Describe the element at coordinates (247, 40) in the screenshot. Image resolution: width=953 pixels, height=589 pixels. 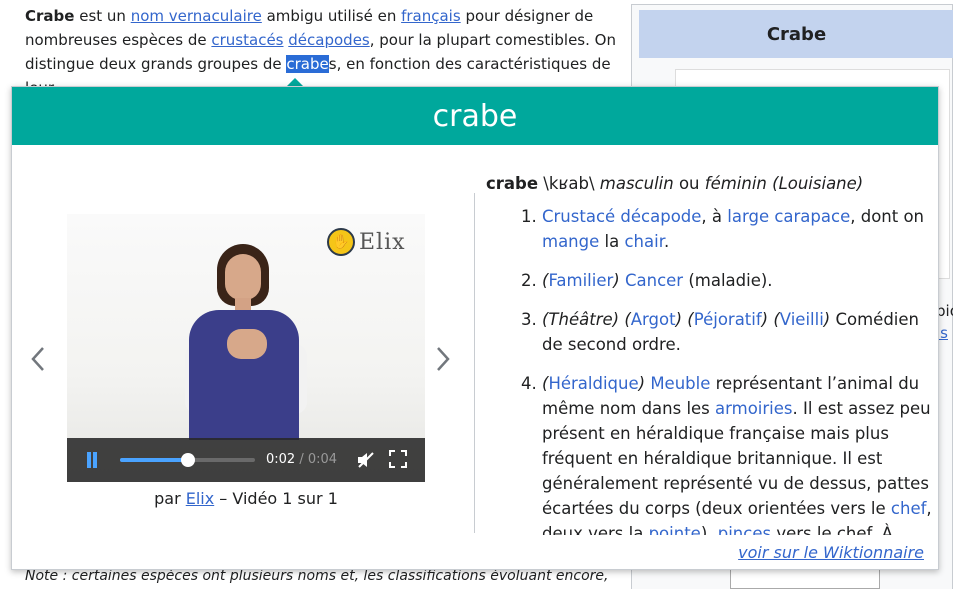
I see `link-crustaces: crustacés` at that location.